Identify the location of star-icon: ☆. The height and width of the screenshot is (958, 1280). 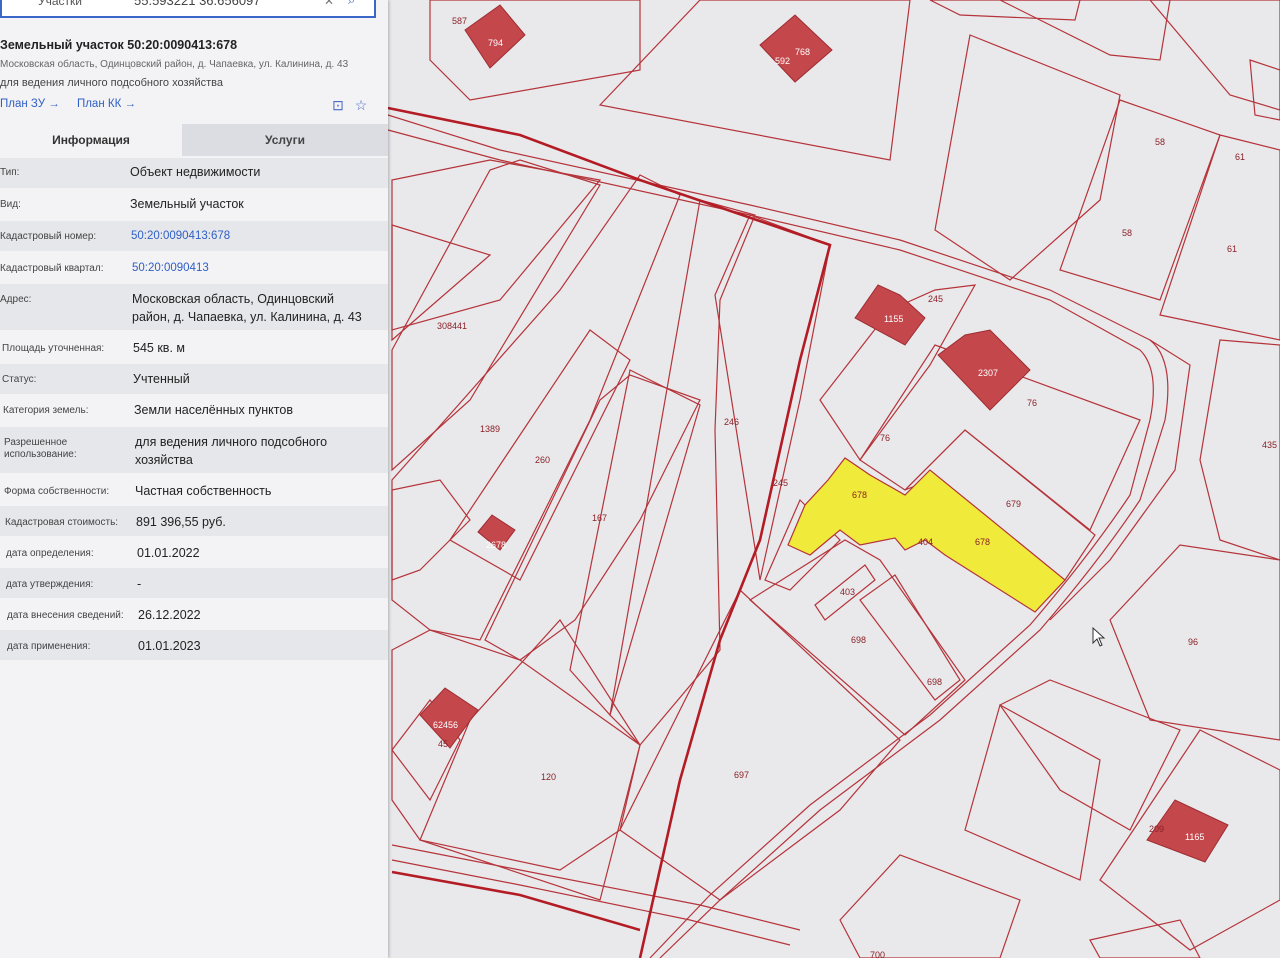
(361, 105).